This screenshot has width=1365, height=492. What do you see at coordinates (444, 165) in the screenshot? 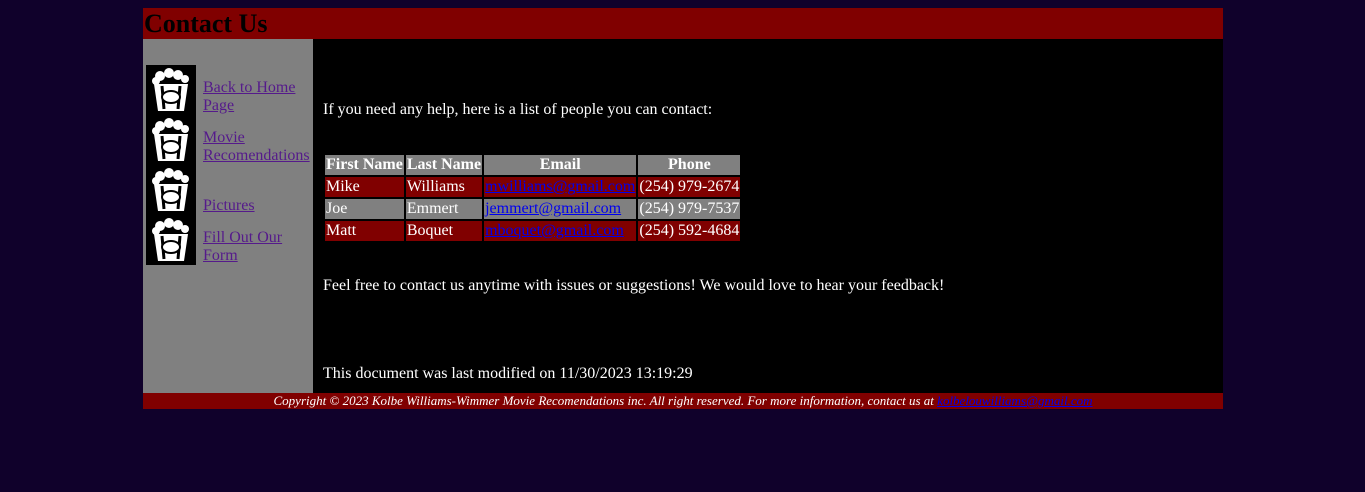
I see `column-header-last-name: Last Name` at bounding box center [444, 165].